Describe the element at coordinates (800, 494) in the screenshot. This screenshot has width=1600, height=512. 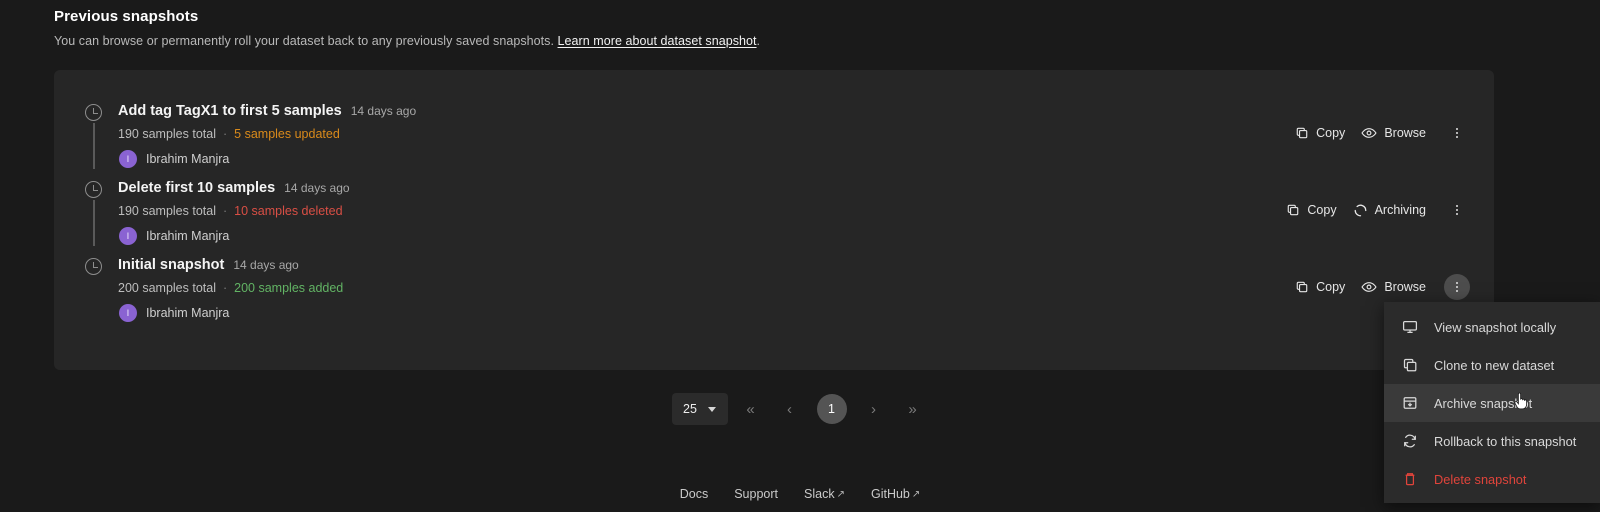
I see `footer: Docs Support Slack ↗ GitHub ↗` at that location.